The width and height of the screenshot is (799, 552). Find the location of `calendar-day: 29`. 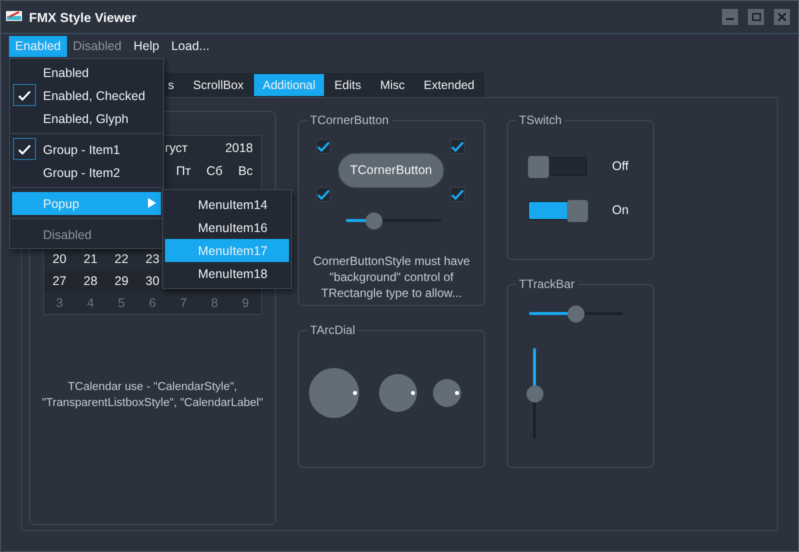

calendar-day: 29 is located at coordinates (121, 281).